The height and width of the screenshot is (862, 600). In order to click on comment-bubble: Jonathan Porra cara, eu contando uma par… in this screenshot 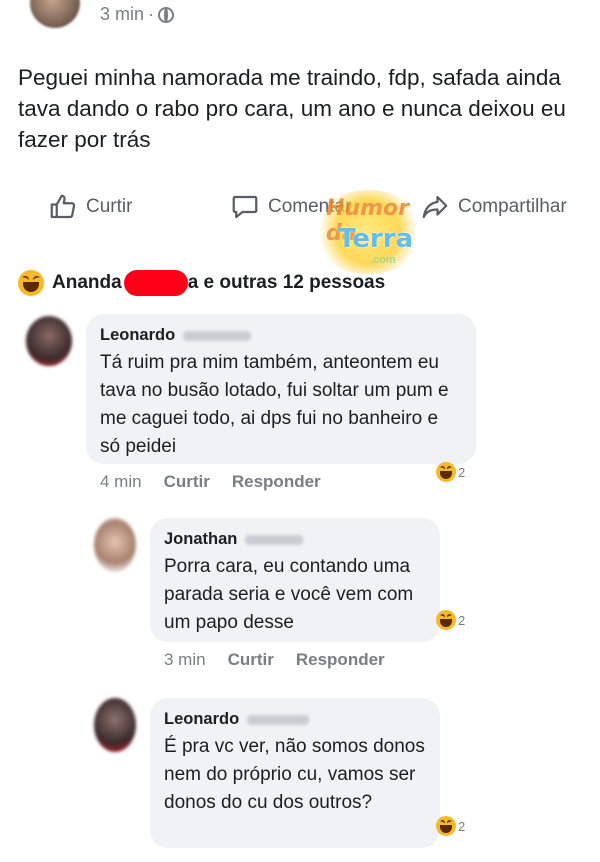, I will do `click(295, 580)`.